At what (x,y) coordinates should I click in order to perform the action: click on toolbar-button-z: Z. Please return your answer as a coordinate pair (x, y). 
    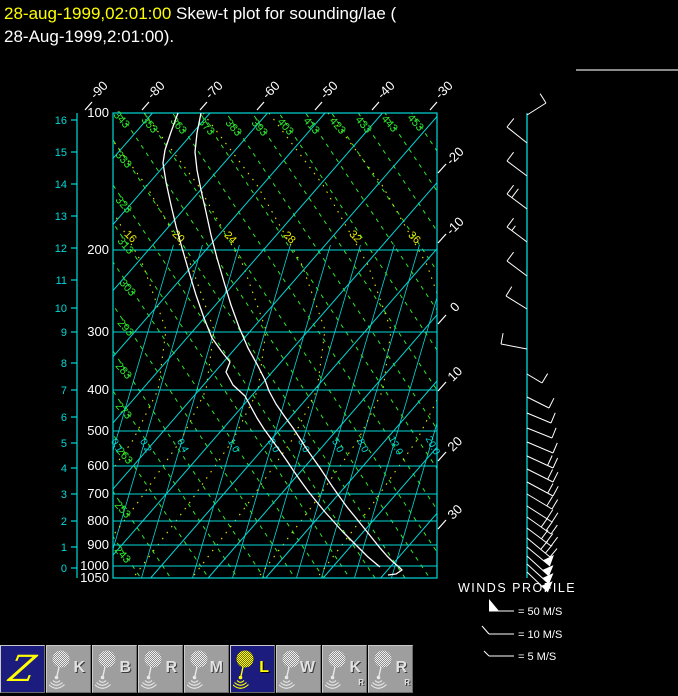
    Looking at the image, I should click on (22, 669).